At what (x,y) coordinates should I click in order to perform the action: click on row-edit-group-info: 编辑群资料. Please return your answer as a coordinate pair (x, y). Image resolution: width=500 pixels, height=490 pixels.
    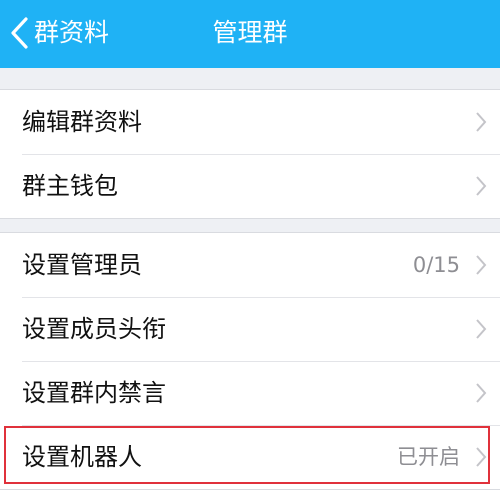
    Looking at the image, I should click on (250, 122).